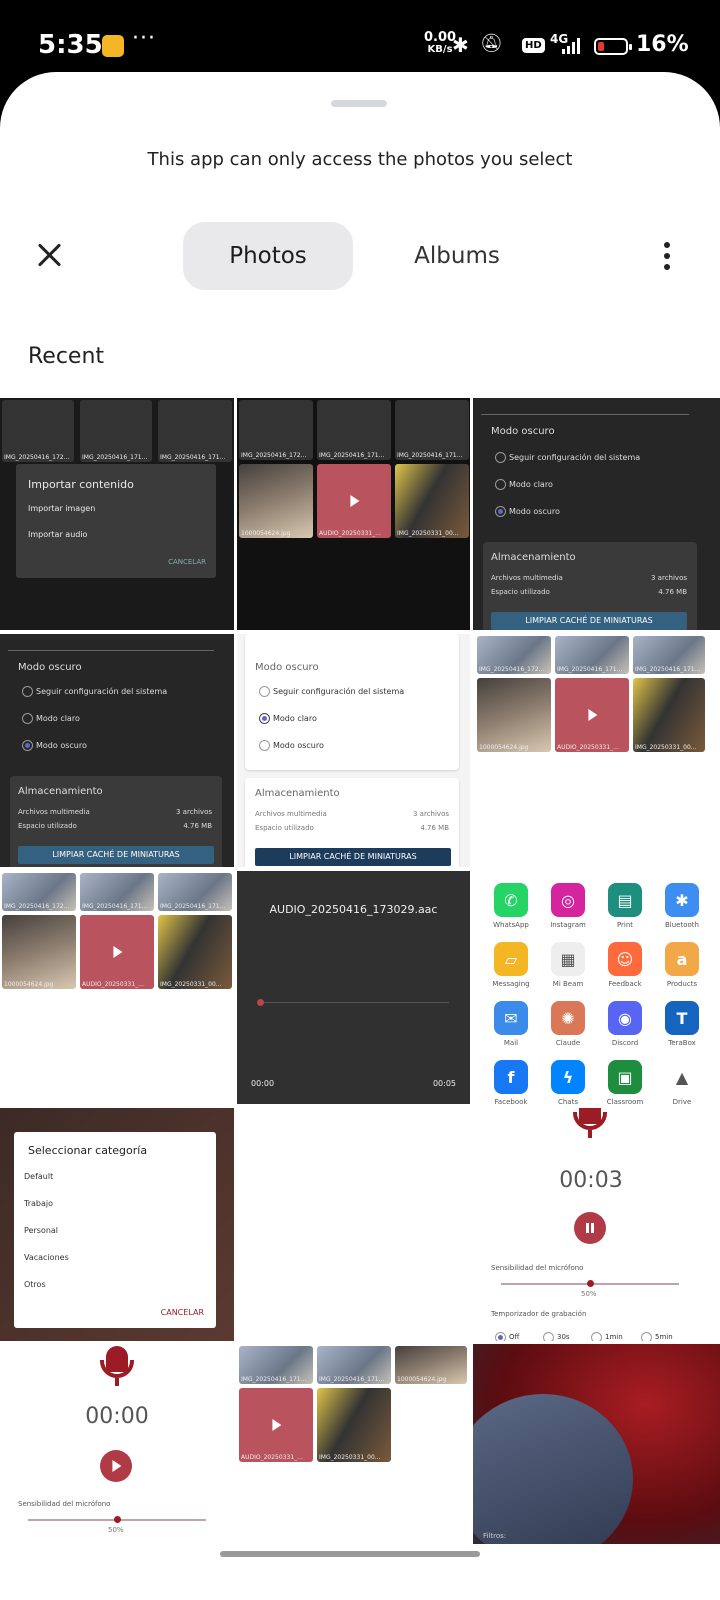 The width and height of the screenshot is (720, 1600). What do you see at coordinates (682, 906) in the screenshot?
I see `share-app-bluetooth: ✱ Bluetooth` at bounding box center [682, 906].